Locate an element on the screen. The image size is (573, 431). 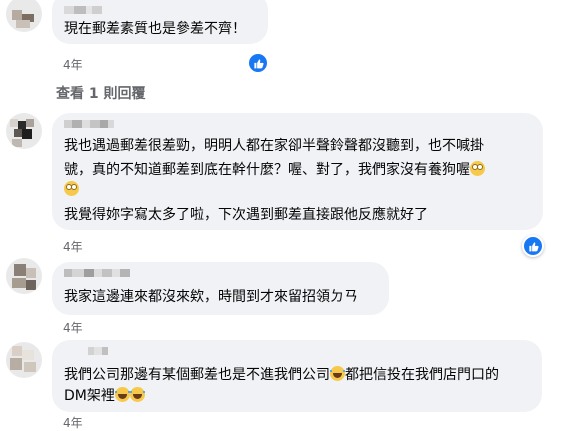
comment-text: 我家這邊連來都沒來欸，時間到才來留招領ㄉㄢ is located at coordinates (211, 297).